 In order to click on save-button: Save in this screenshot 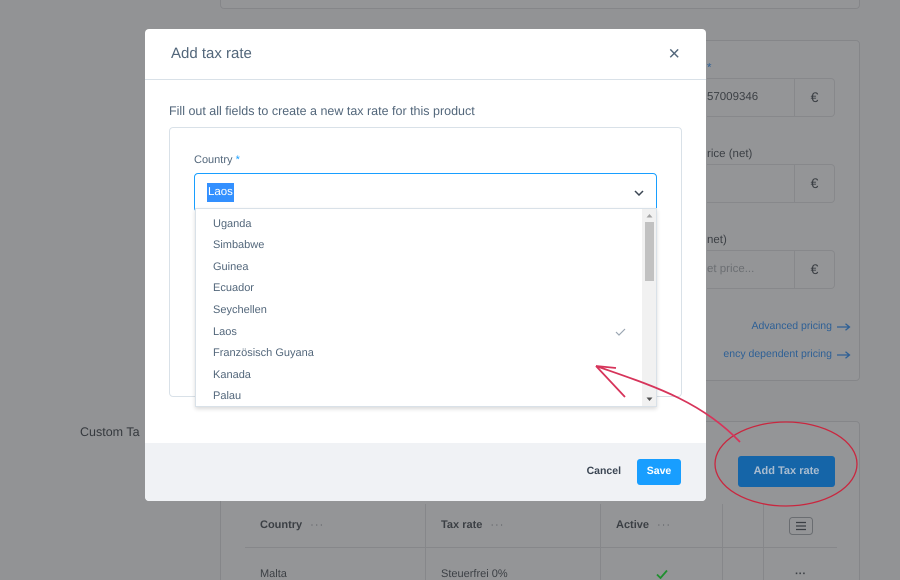, I will do `click(659, 472)`.